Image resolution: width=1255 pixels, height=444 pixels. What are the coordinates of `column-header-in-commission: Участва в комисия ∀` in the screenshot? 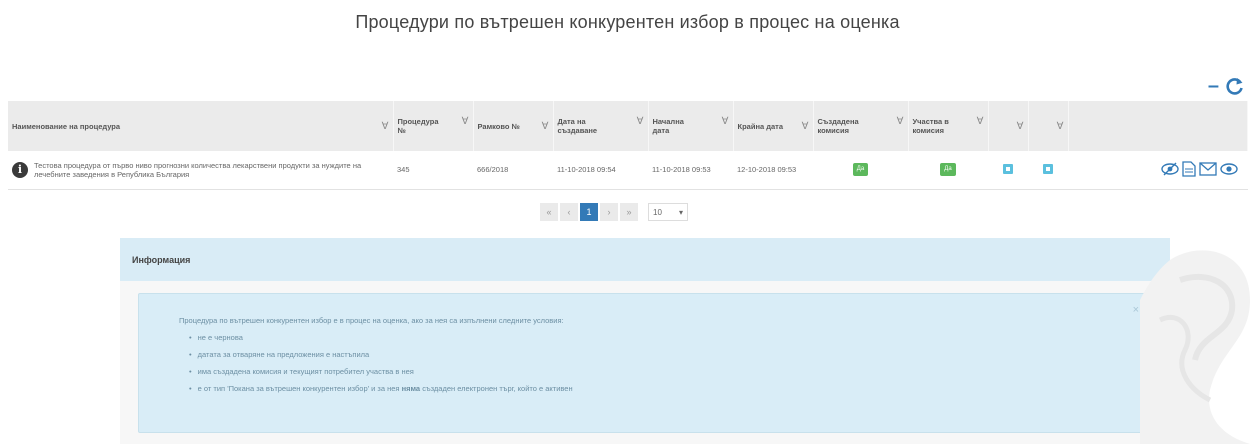 It's located at (948, 126).